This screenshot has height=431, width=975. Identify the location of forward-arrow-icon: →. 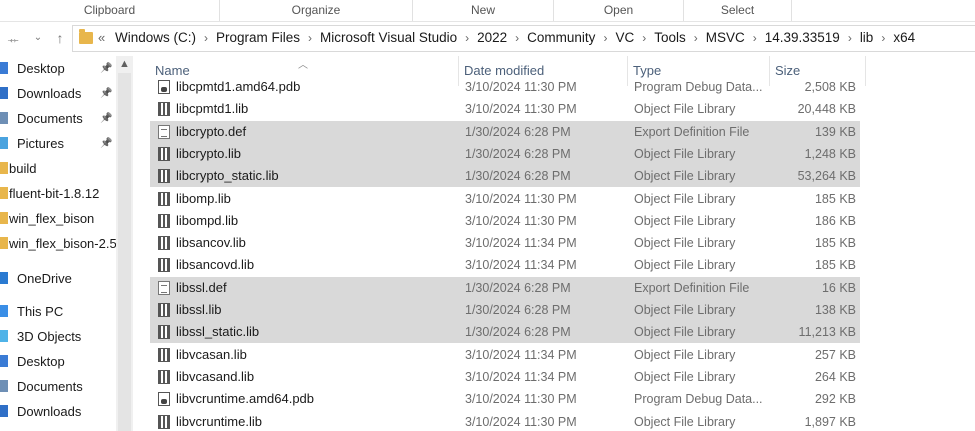
(12, 38).